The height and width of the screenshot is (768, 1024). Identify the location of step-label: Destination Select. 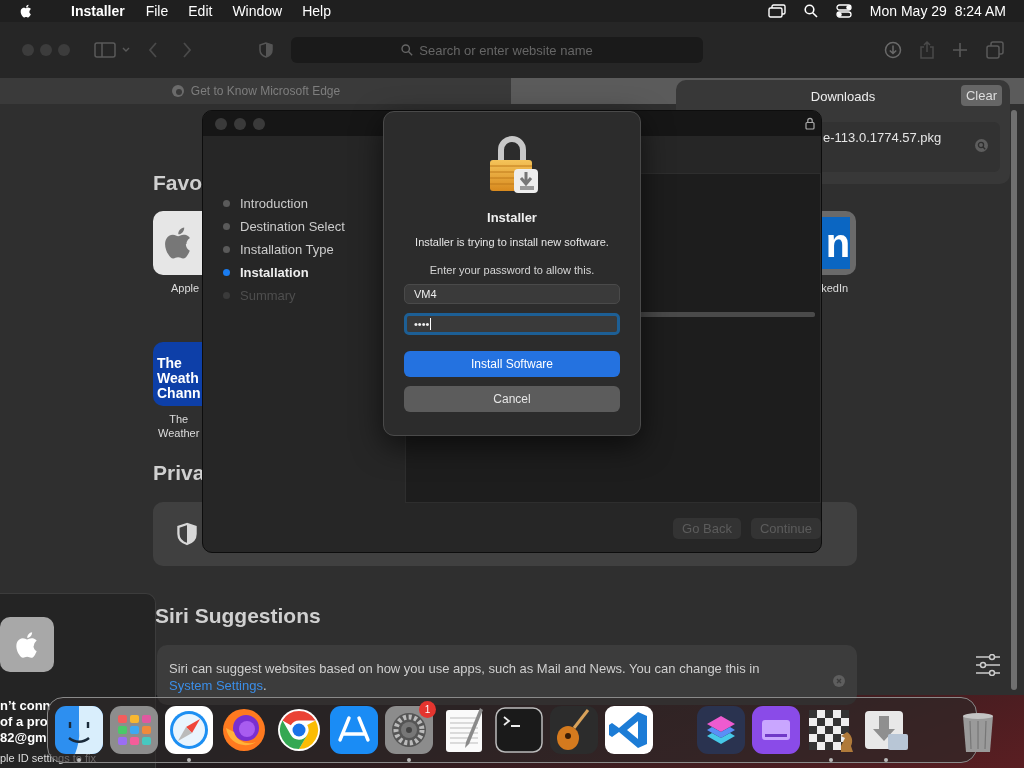
(292, 226).